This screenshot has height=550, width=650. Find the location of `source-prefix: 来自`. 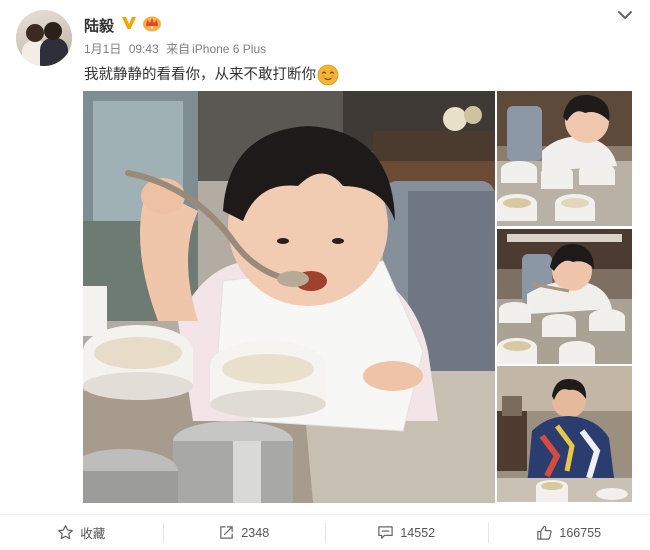

source-prefix: 来自 is located at coordinates (178, 49).